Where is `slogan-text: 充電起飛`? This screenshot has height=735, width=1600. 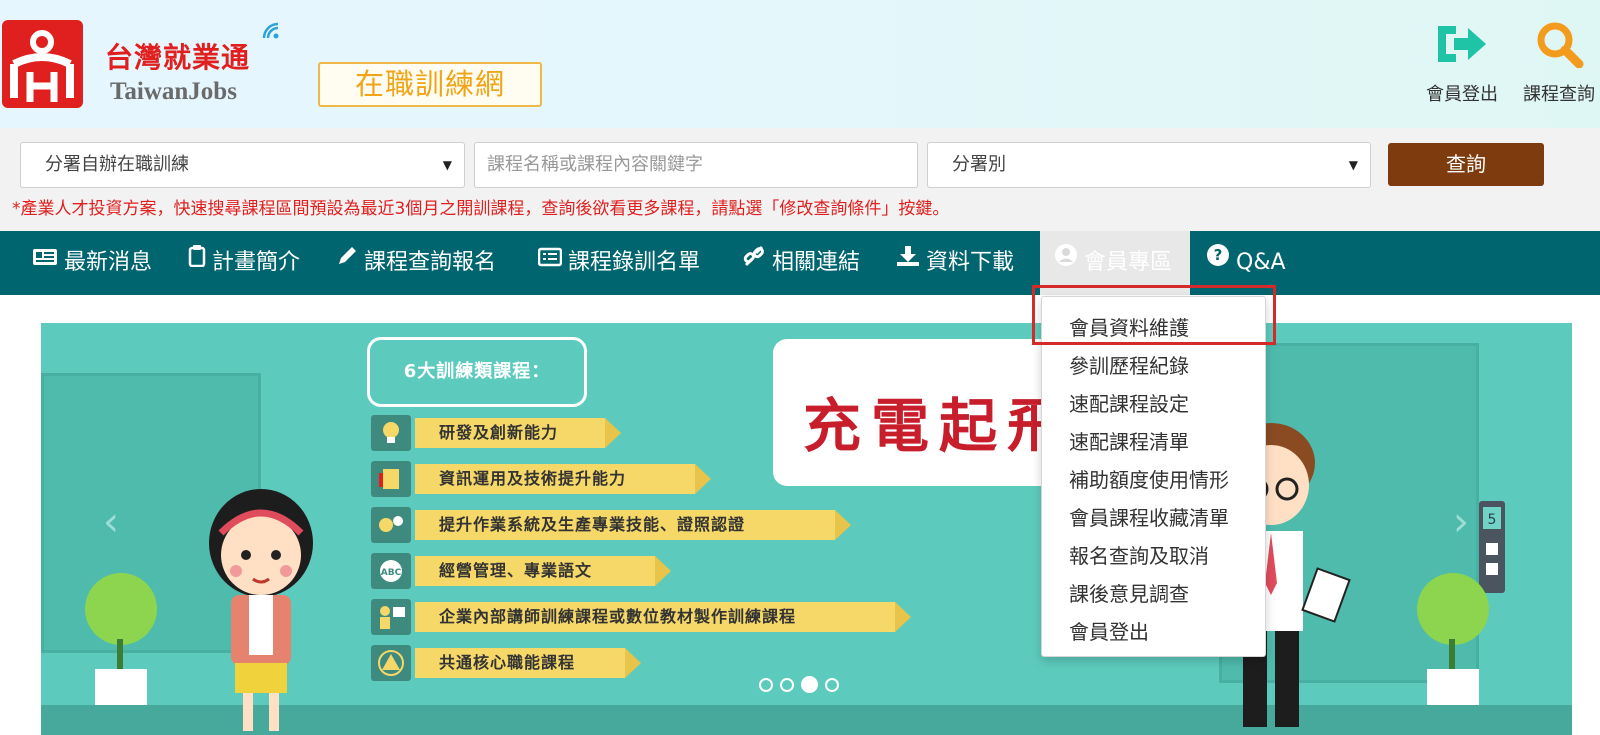
slogan-text: 充電起飛 is located at coordinates (939, 426).